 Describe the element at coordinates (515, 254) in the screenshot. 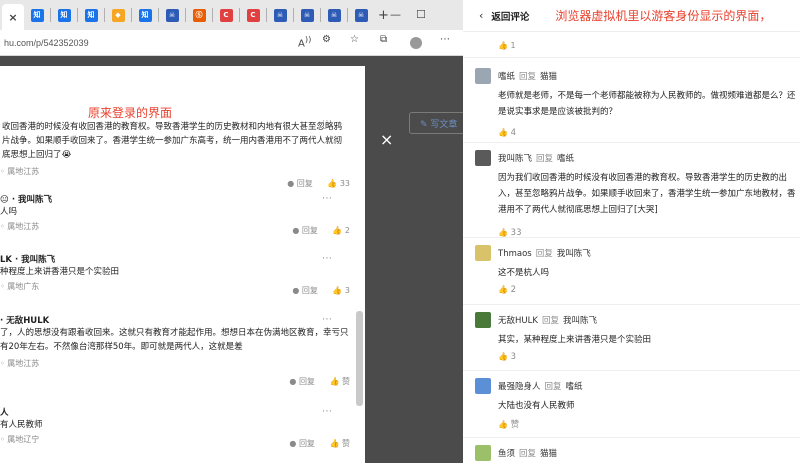

I see `comment-author: Thmaos` at that location.